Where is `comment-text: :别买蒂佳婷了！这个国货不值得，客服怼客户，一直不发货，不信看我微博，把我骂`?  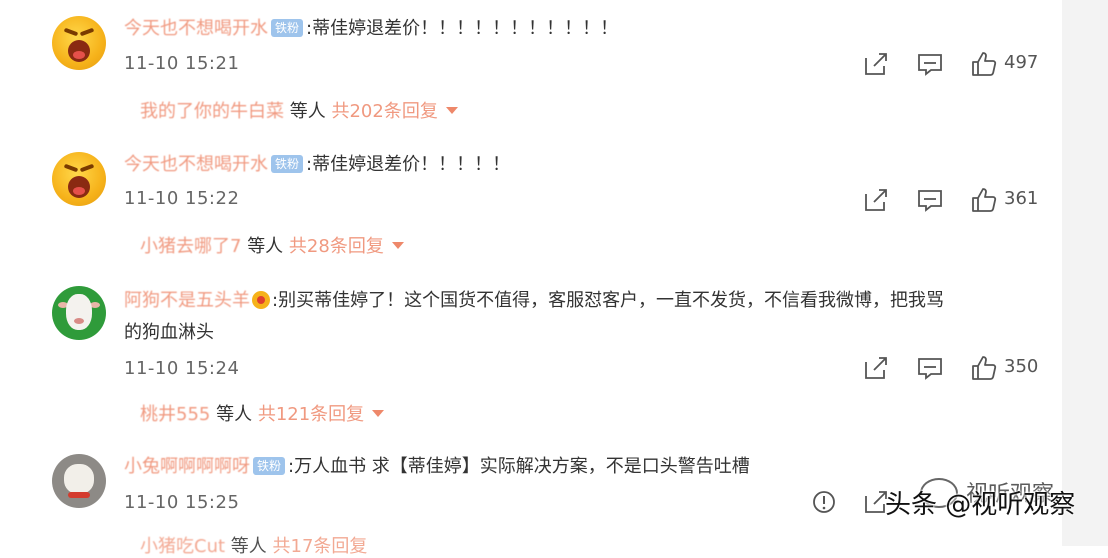
comment-text: :别买蒂佳婷了！这个国货不值得，客服怼客户，一直不发货，不信看我微博，把我骂 is located at coordinates (608, 300).